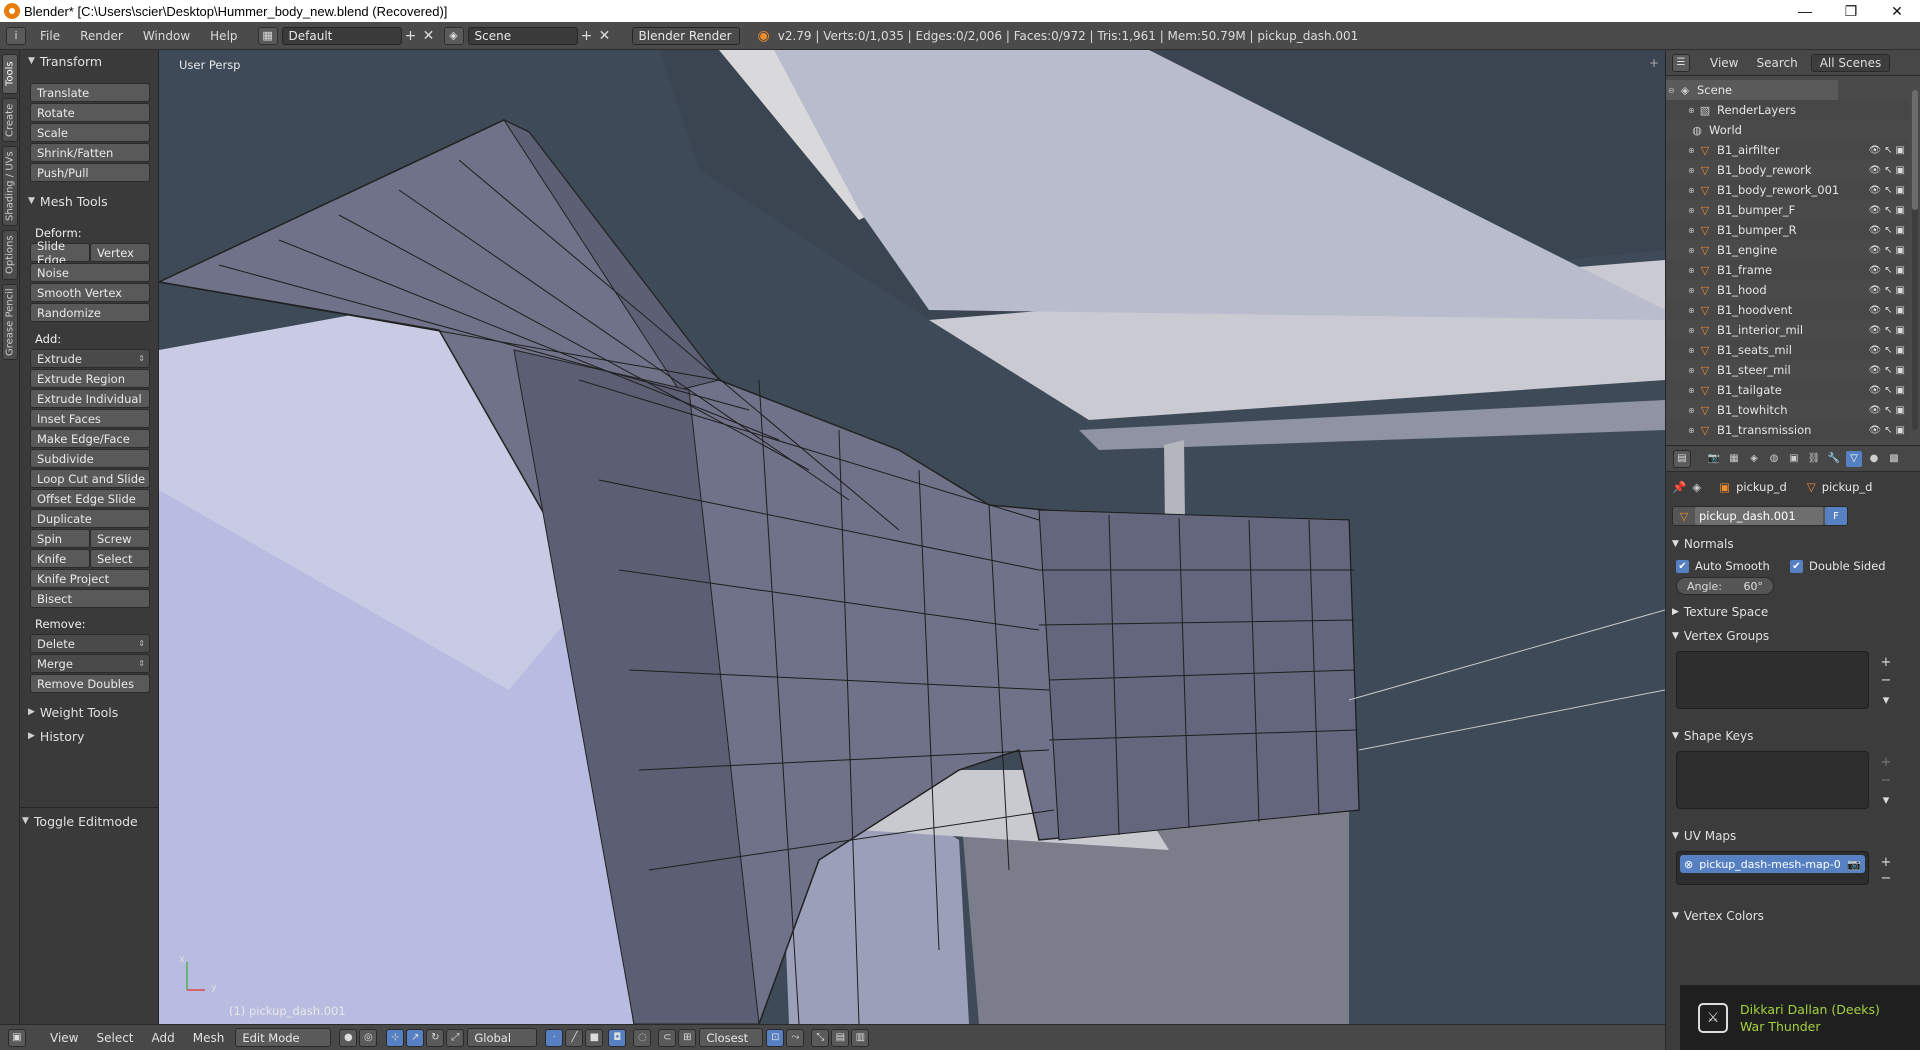 The image size is (1920, 1050). I want to click on mesh-datablock-name: pickup_dash.001, so click(1759, 516).